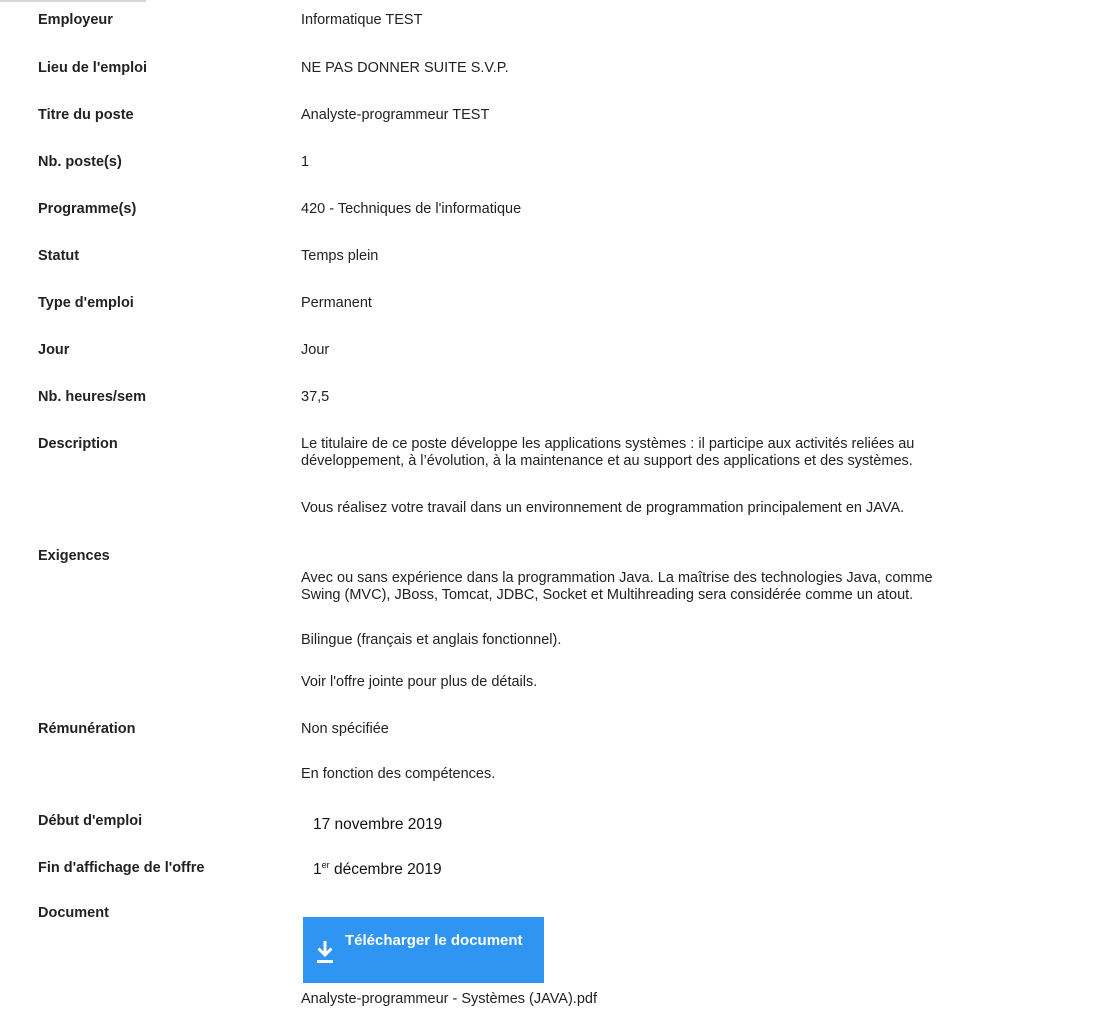 Image resolution: width=1112 pixels, height=1015 pixels. I want to click on field-value: Non spécifiée, so click(345, 729).